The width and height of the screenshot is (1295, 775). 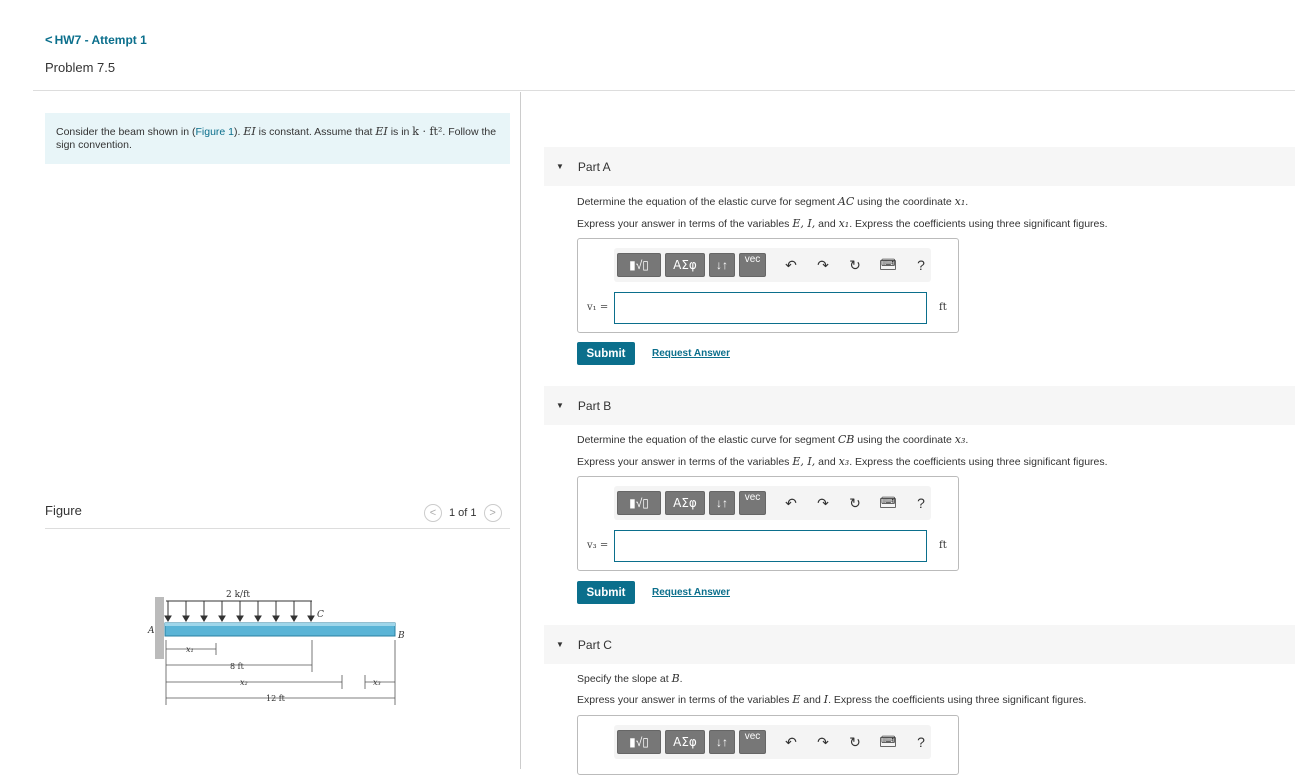 What do you see at coordinates (960, 439) in the screenshot?
I see `prompt-math: x₃` at bounding box center [960, 439].